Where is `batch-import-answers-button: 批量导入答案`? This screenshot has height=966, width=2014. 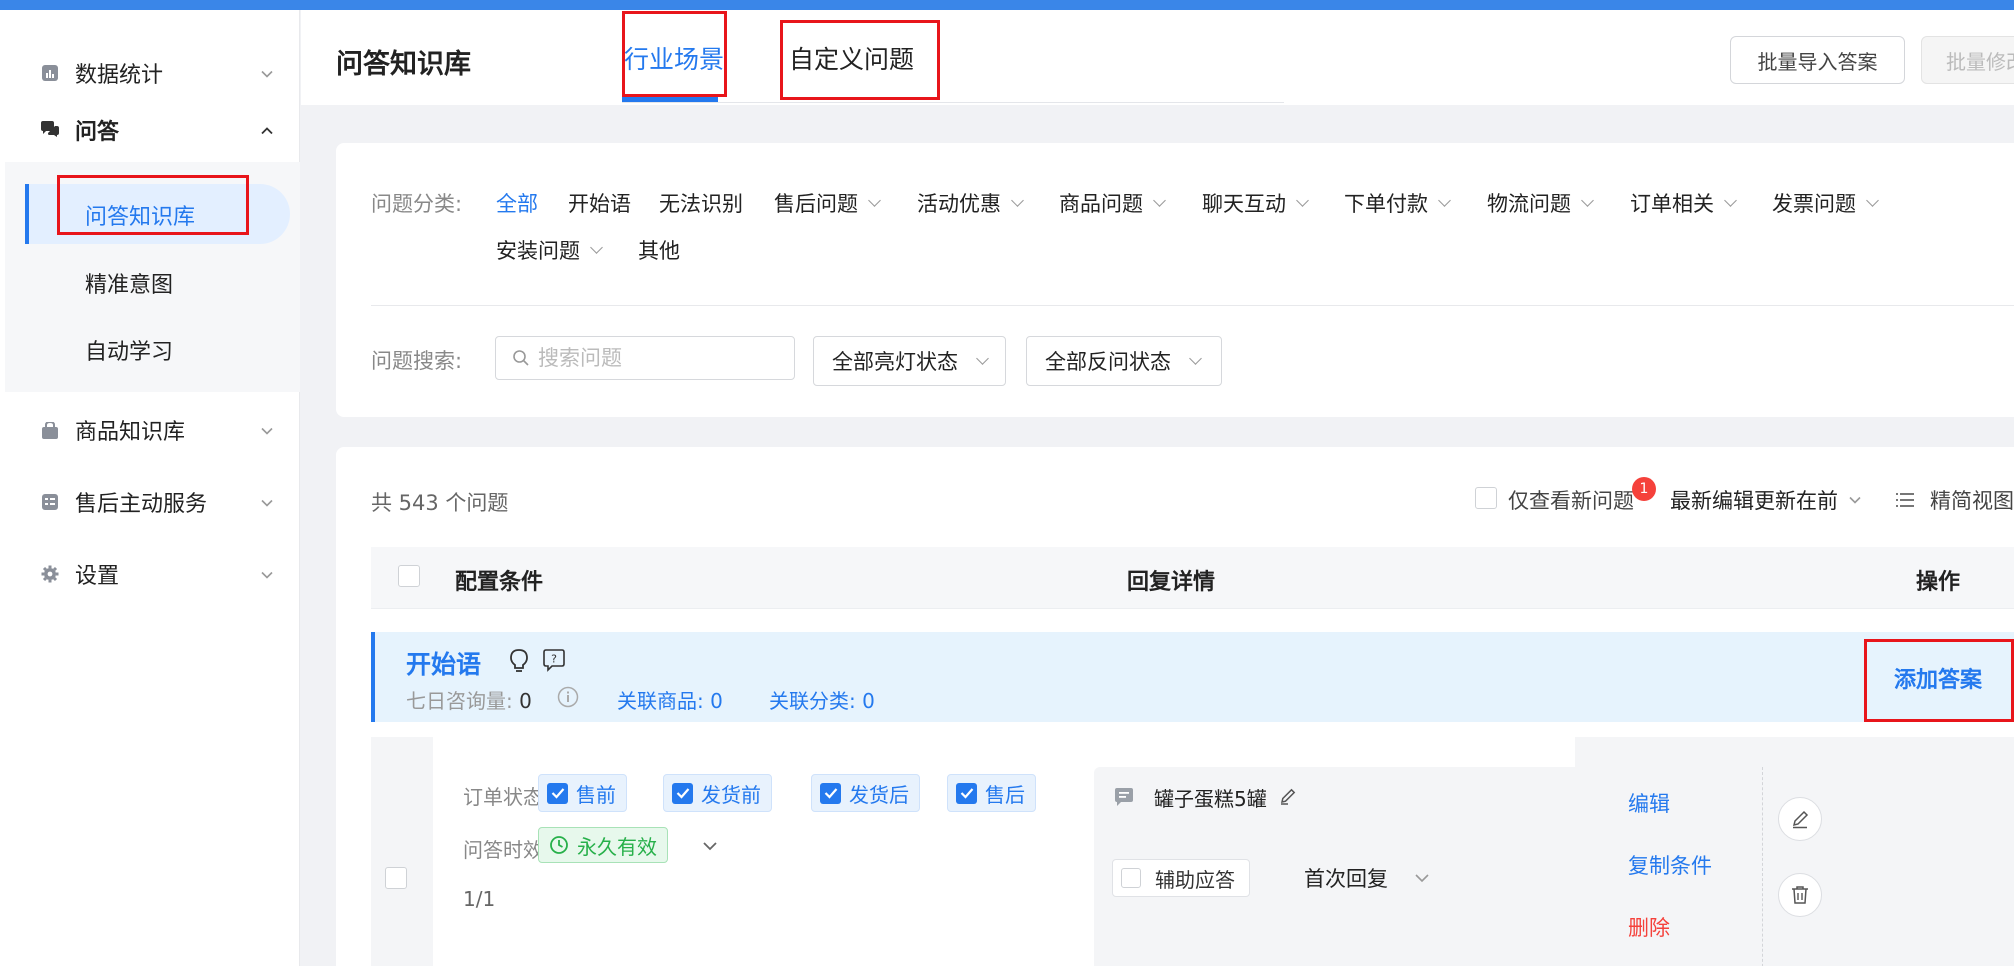 batch-import-answers-button: 批量导入答案 is located at coordinates (1817, 60).